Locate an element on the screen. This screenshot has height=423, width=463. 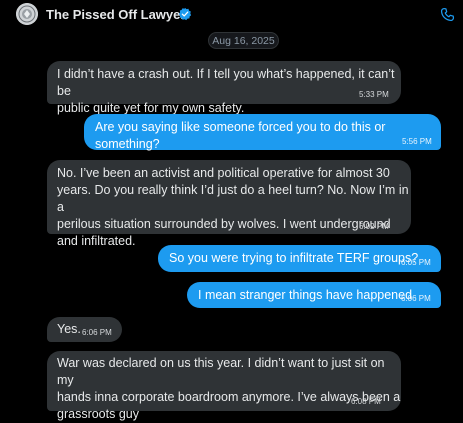
message-timestamp: 5:33 PM is located at coordinates (374, 94).